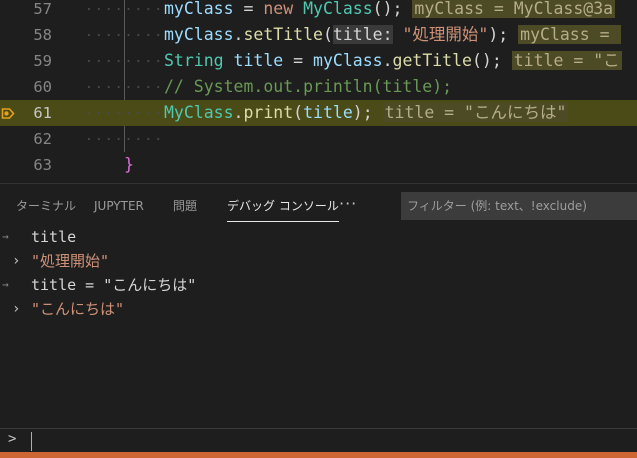  What do you see at coordinates (283, 34) in the screenshot?
I see `code-token: setTitle` at bounding box center [283, 34].